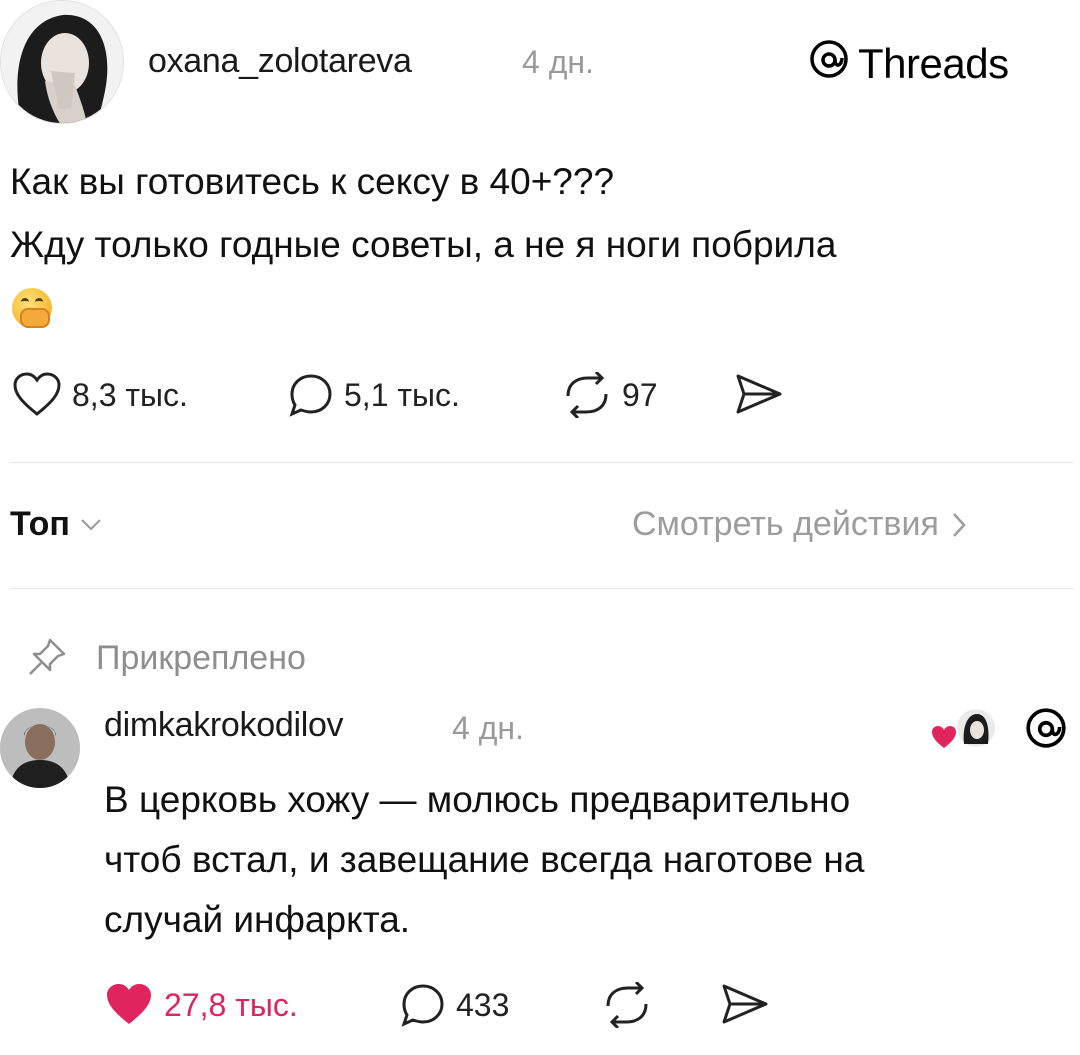 This screenshot has height=1055, width=1080. I want to click on liked-by-author-badge, so click(965, 729).